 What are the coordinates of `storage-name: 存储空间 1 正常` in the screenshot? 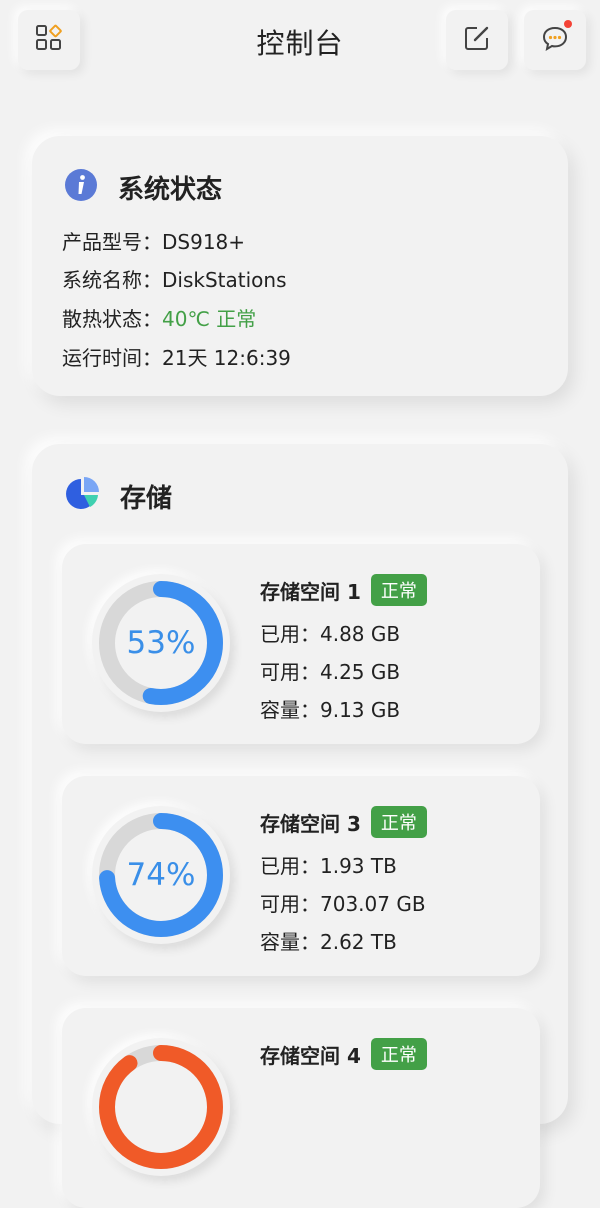 It's located at (343, 590).